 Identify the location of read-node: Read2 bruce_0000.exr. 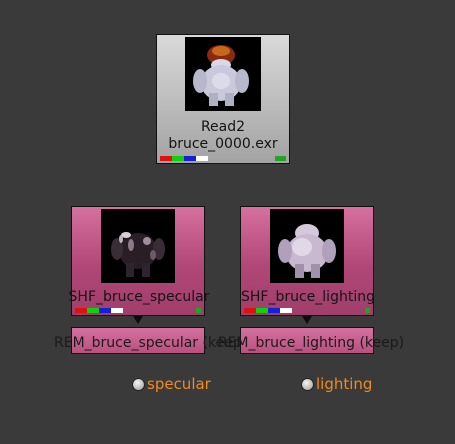
(223, 99).